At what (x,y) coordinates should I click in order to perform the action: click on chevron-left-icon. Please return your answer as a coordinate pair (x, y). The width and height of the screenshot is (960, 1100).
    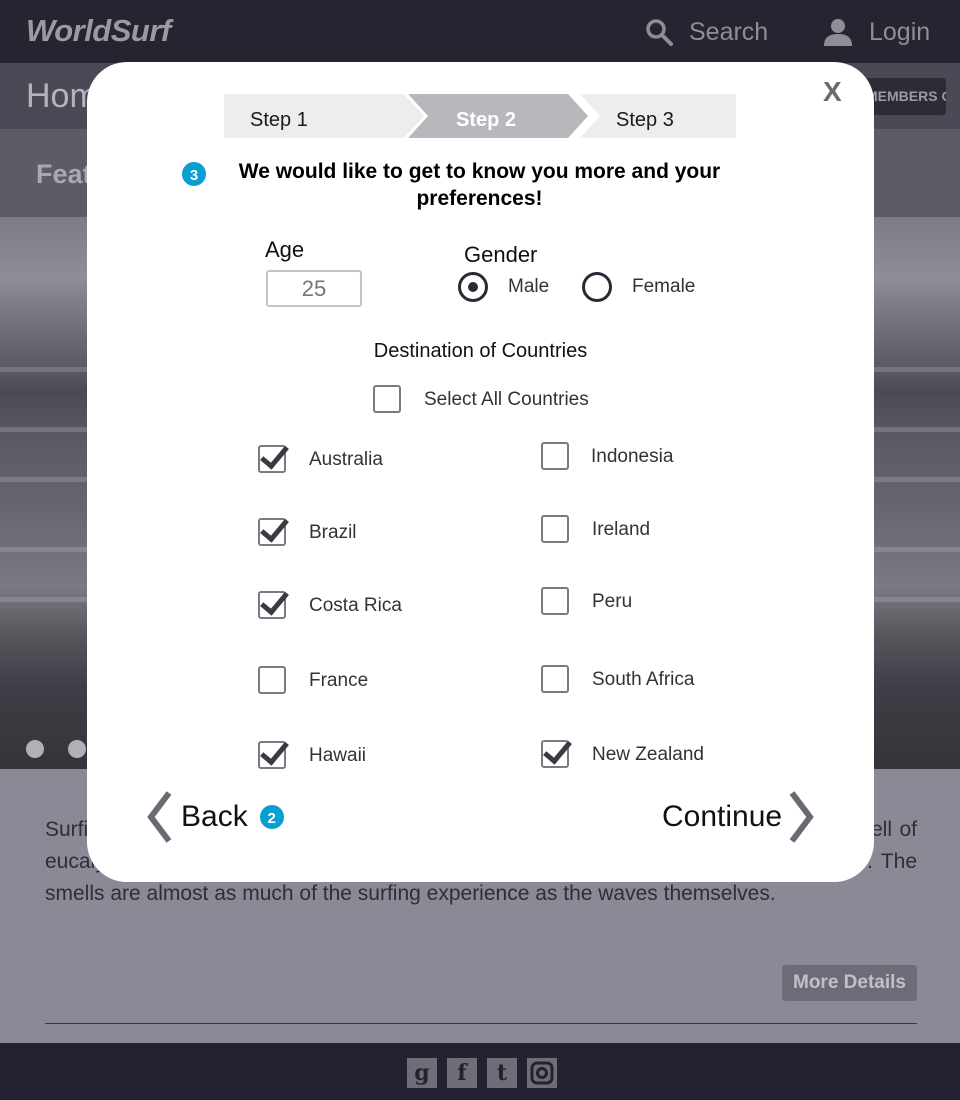
    Looking at the image, I should click on (159, 817).